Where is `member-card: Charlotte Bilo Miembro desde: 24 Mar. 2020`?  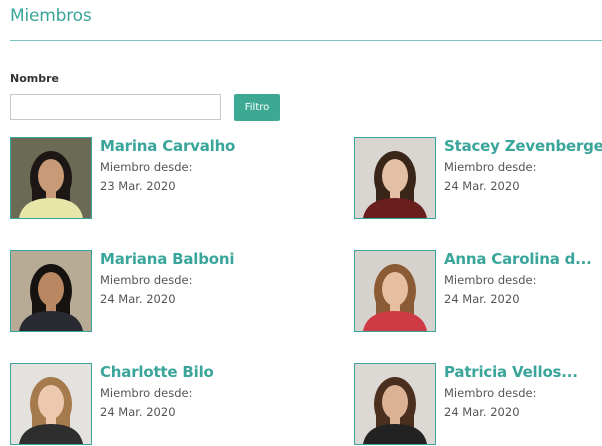 member-card: Charlotte Bilo Miembro desde: 24 Mar. 2020 is located at coordinates (135, 404).